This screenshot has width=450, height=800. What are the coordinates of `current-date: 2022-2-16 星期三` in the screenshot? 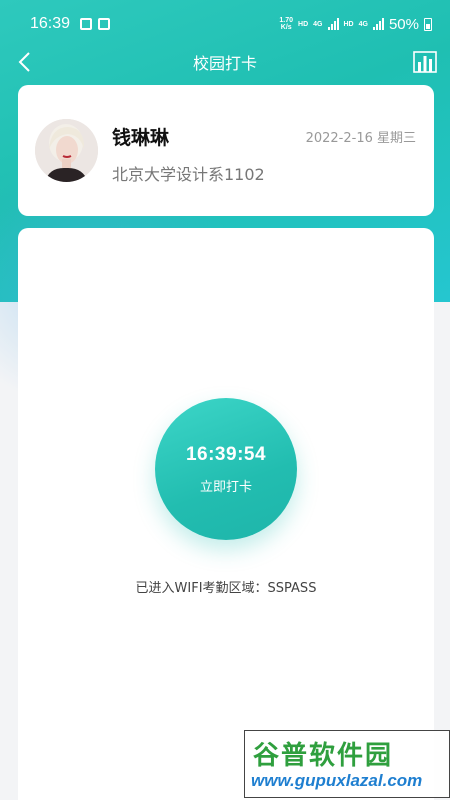 It's located at (360, 138).